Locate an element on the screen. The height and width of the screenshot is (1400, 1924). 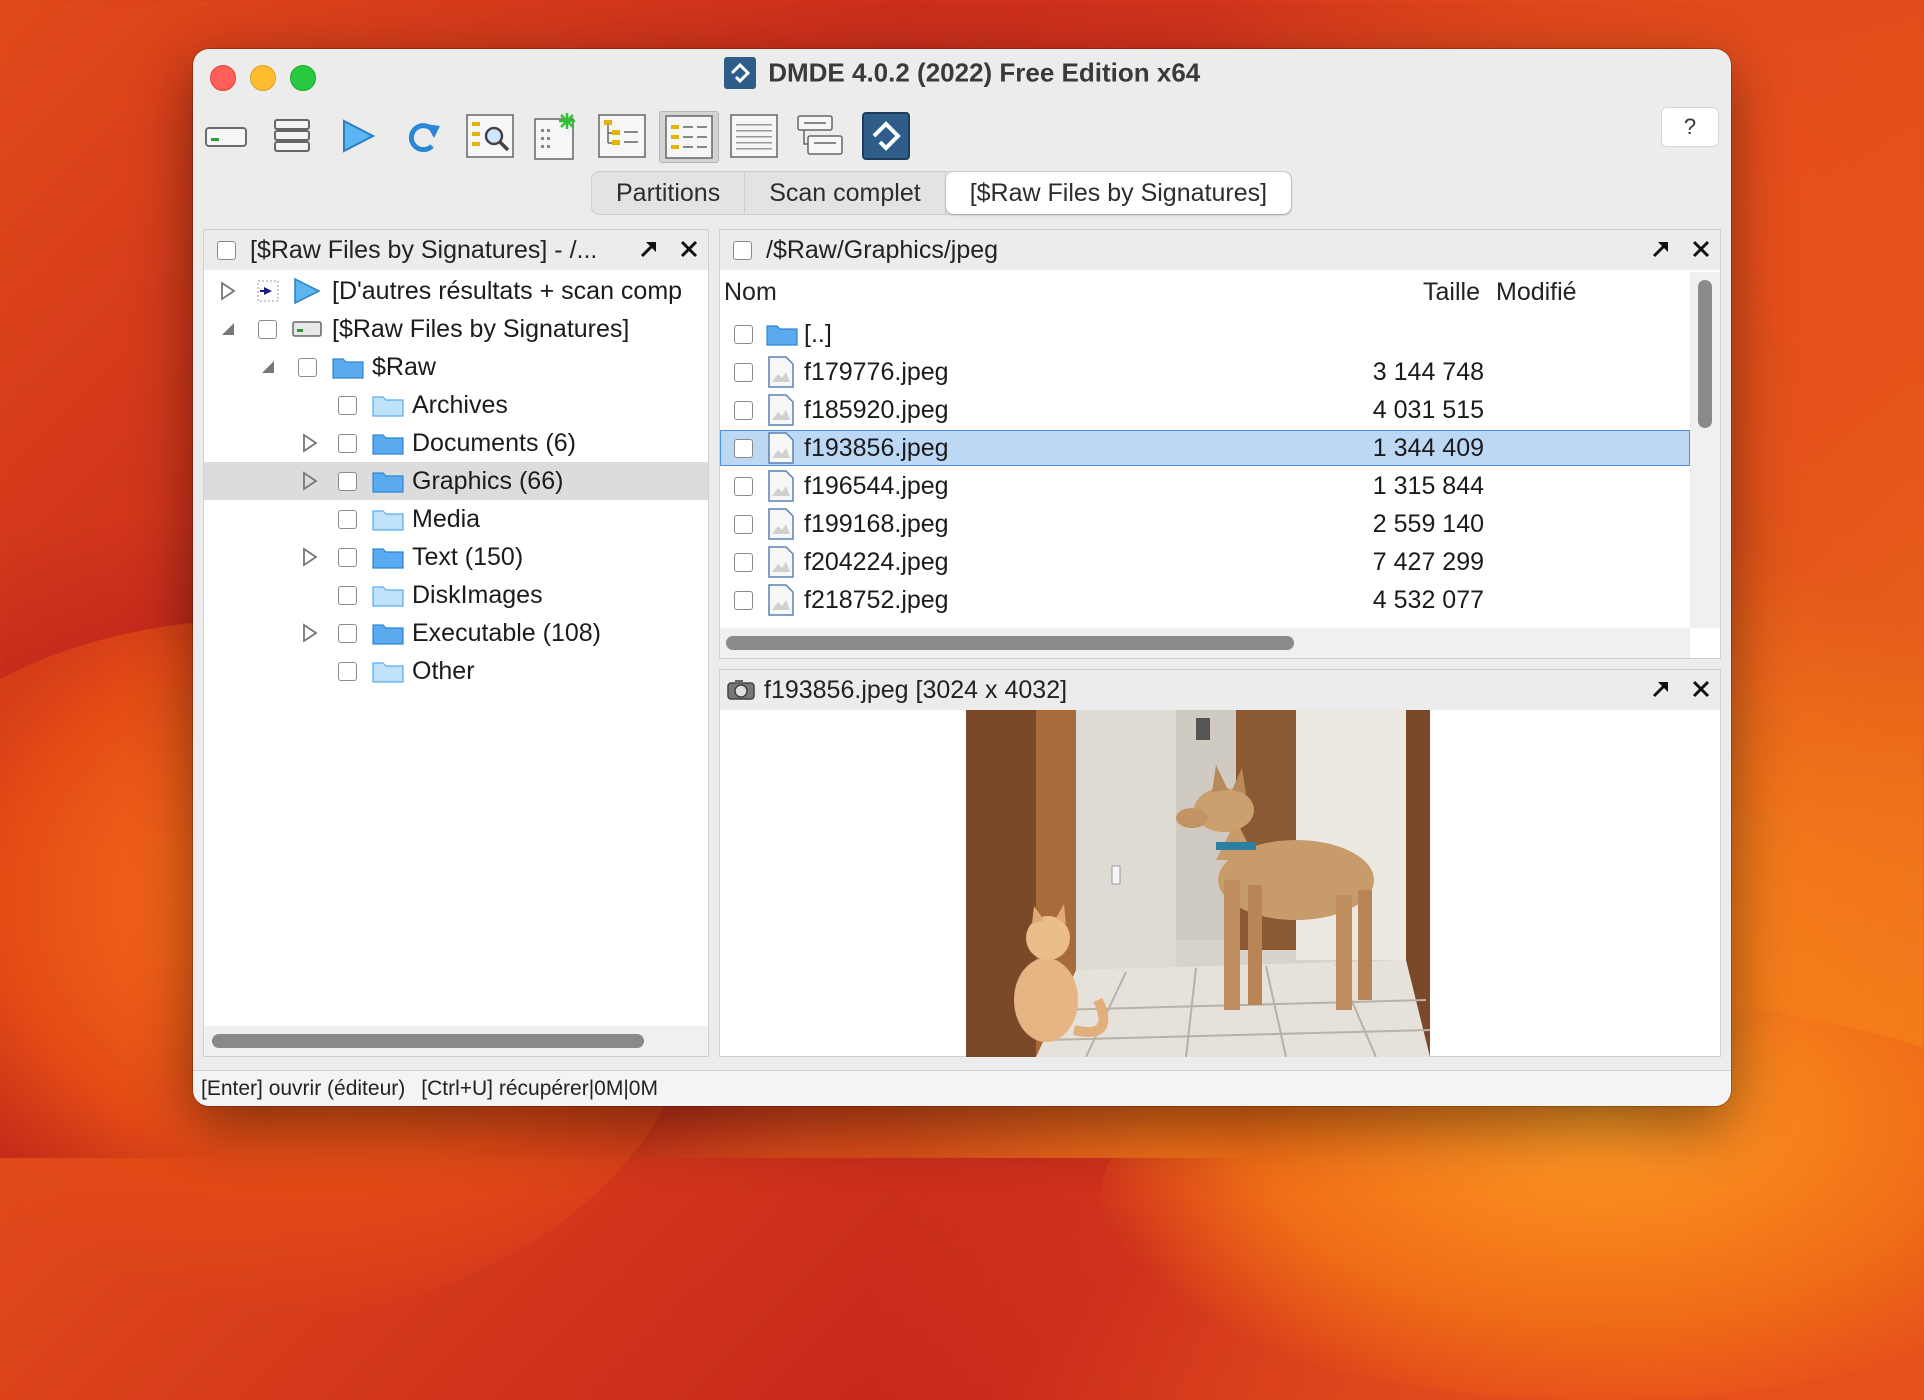
folder-icon is located at coordinates (388, 596).